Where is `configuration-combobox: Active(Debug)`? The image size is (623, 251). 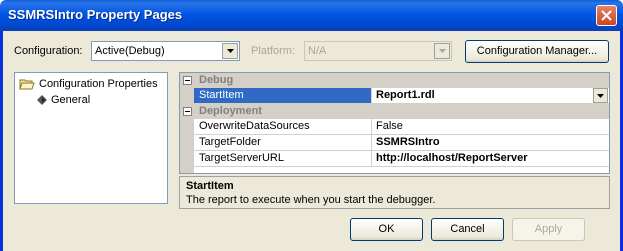 configuration-combobox: Active(Debug) is located at coordinates (165, 51).